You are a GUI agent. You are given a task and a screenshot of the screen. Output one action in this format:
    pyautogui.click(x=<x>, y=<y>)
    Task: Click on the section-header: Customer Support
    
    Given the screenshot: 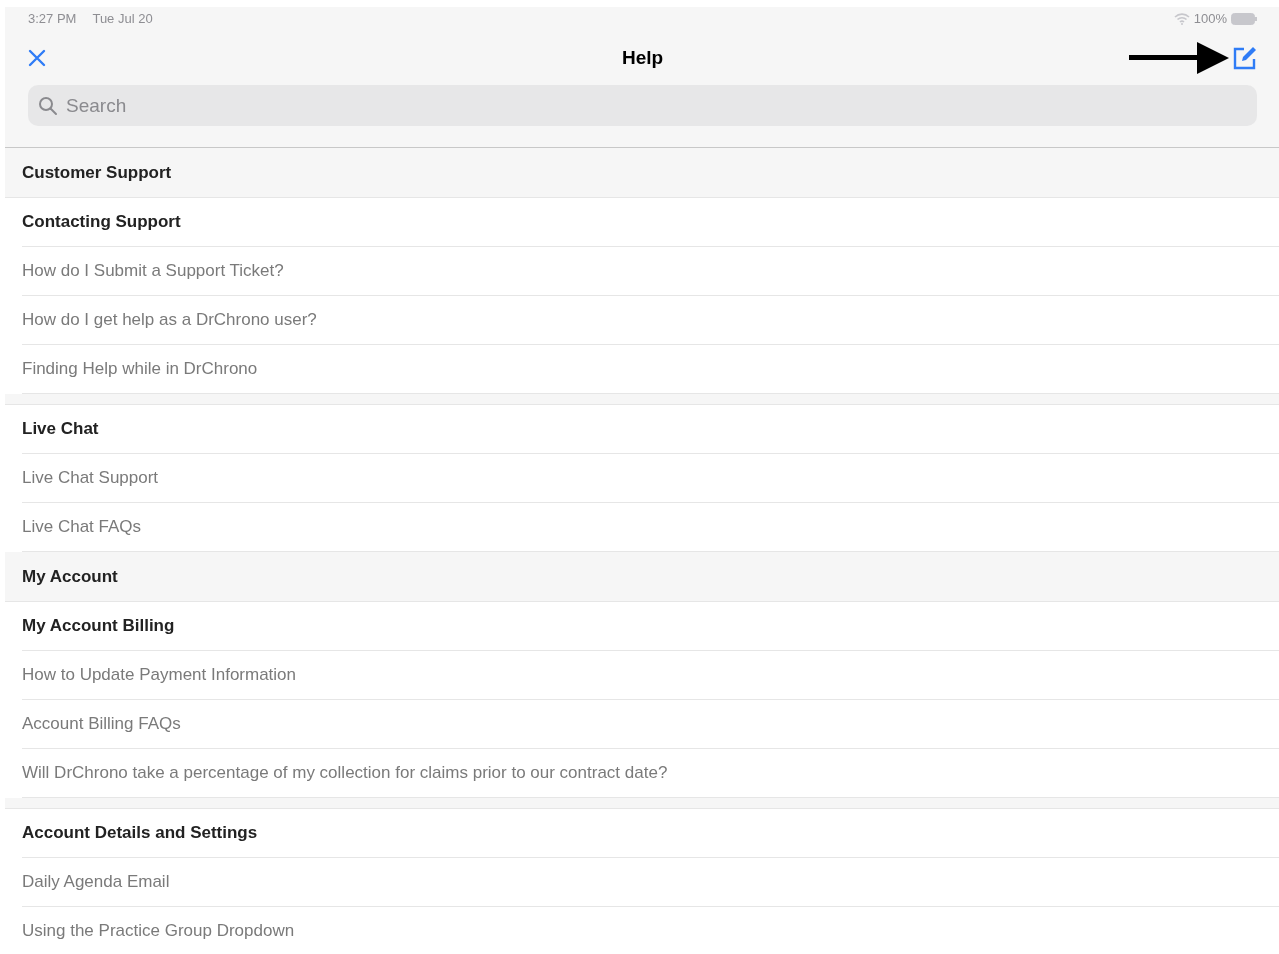 What is the action you would take?
    pyautogui.click(x=642, y=173)
    